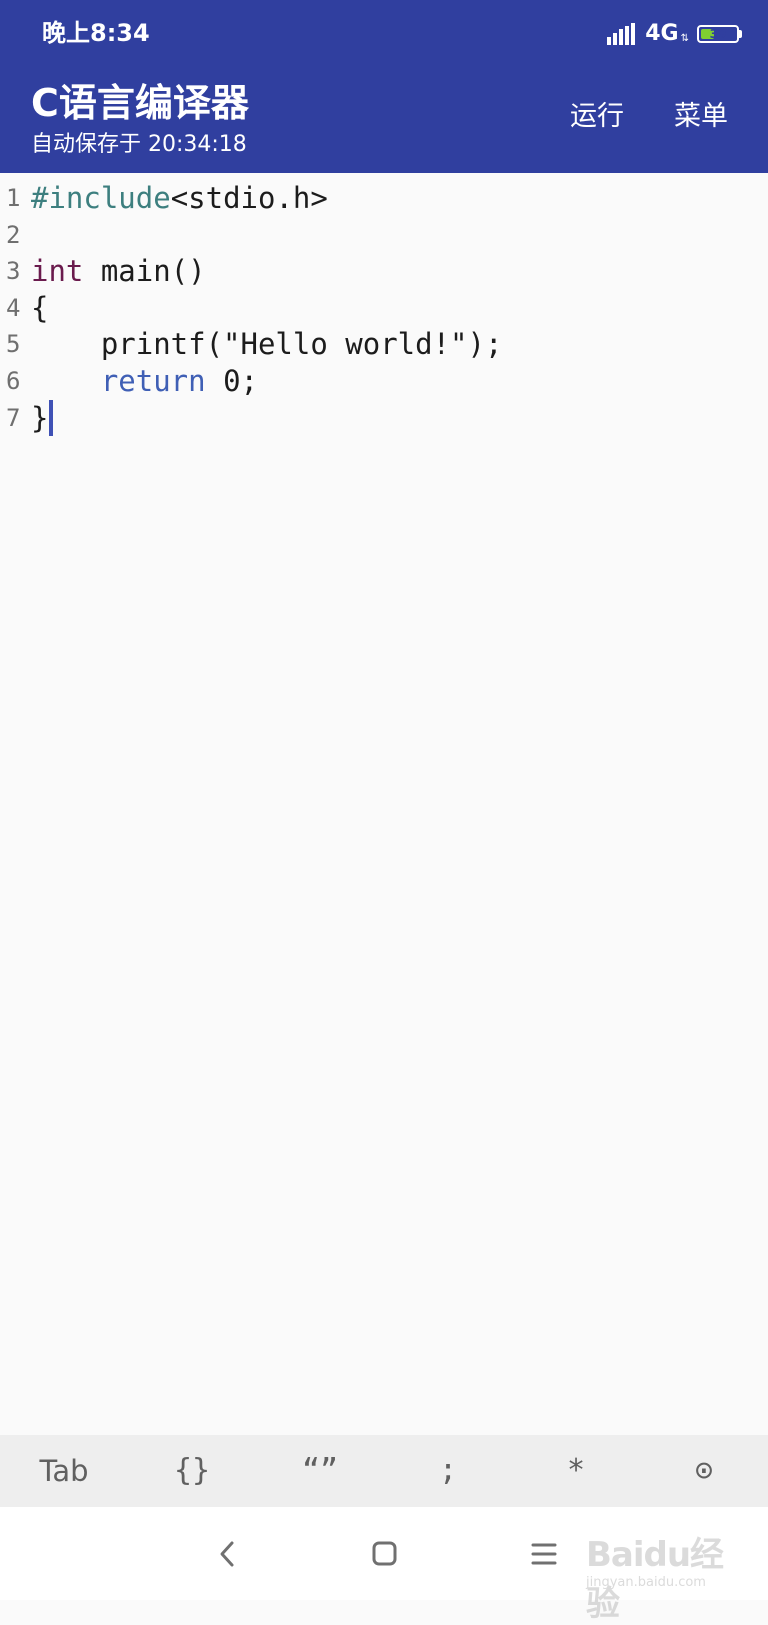  I want to click on data-activity-icon: ⇅, so click(684, 38).